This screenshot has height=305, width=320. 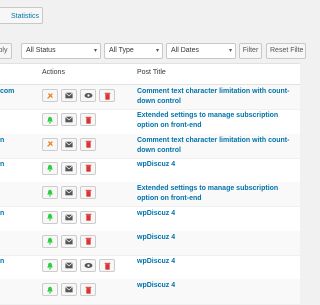 What do you see at coordinates (53, 72) in the screenshot?
I see `header-actions: Actions` at bounding box center [53, 72].